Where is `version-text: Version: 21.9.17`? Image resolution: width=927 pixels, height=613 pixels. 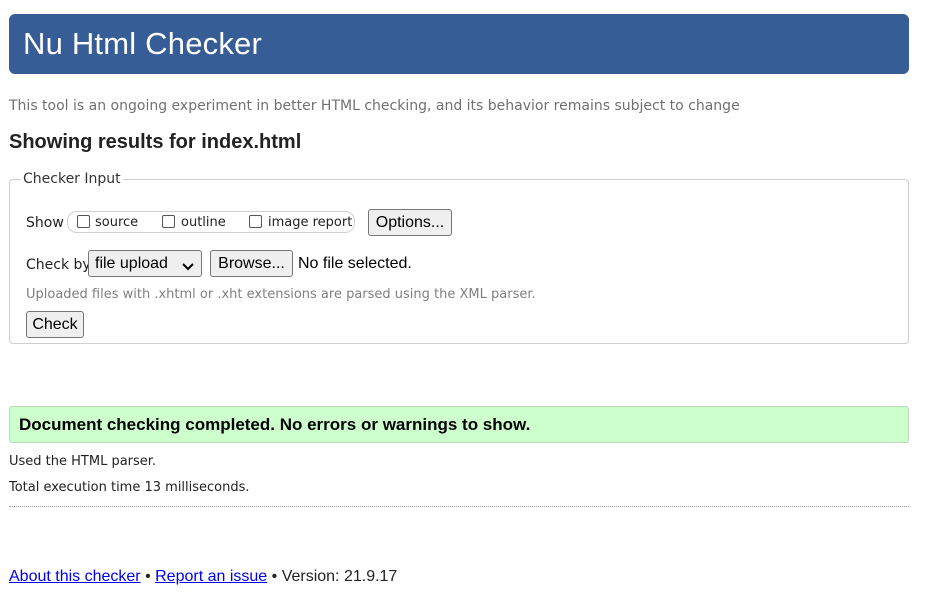
version-text: Version: 21.9.17 is located at coordinates (339, 576).